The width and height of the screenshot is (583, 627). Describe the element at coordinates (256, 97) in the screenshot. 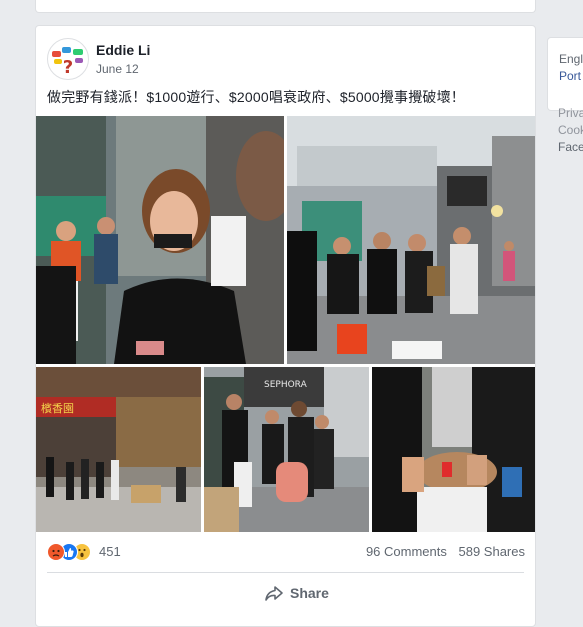

I see `post-caption: 做完野有錢派！$1000遊行、$2000唱衰政府、$5000攪事攪破壞！` at that location.